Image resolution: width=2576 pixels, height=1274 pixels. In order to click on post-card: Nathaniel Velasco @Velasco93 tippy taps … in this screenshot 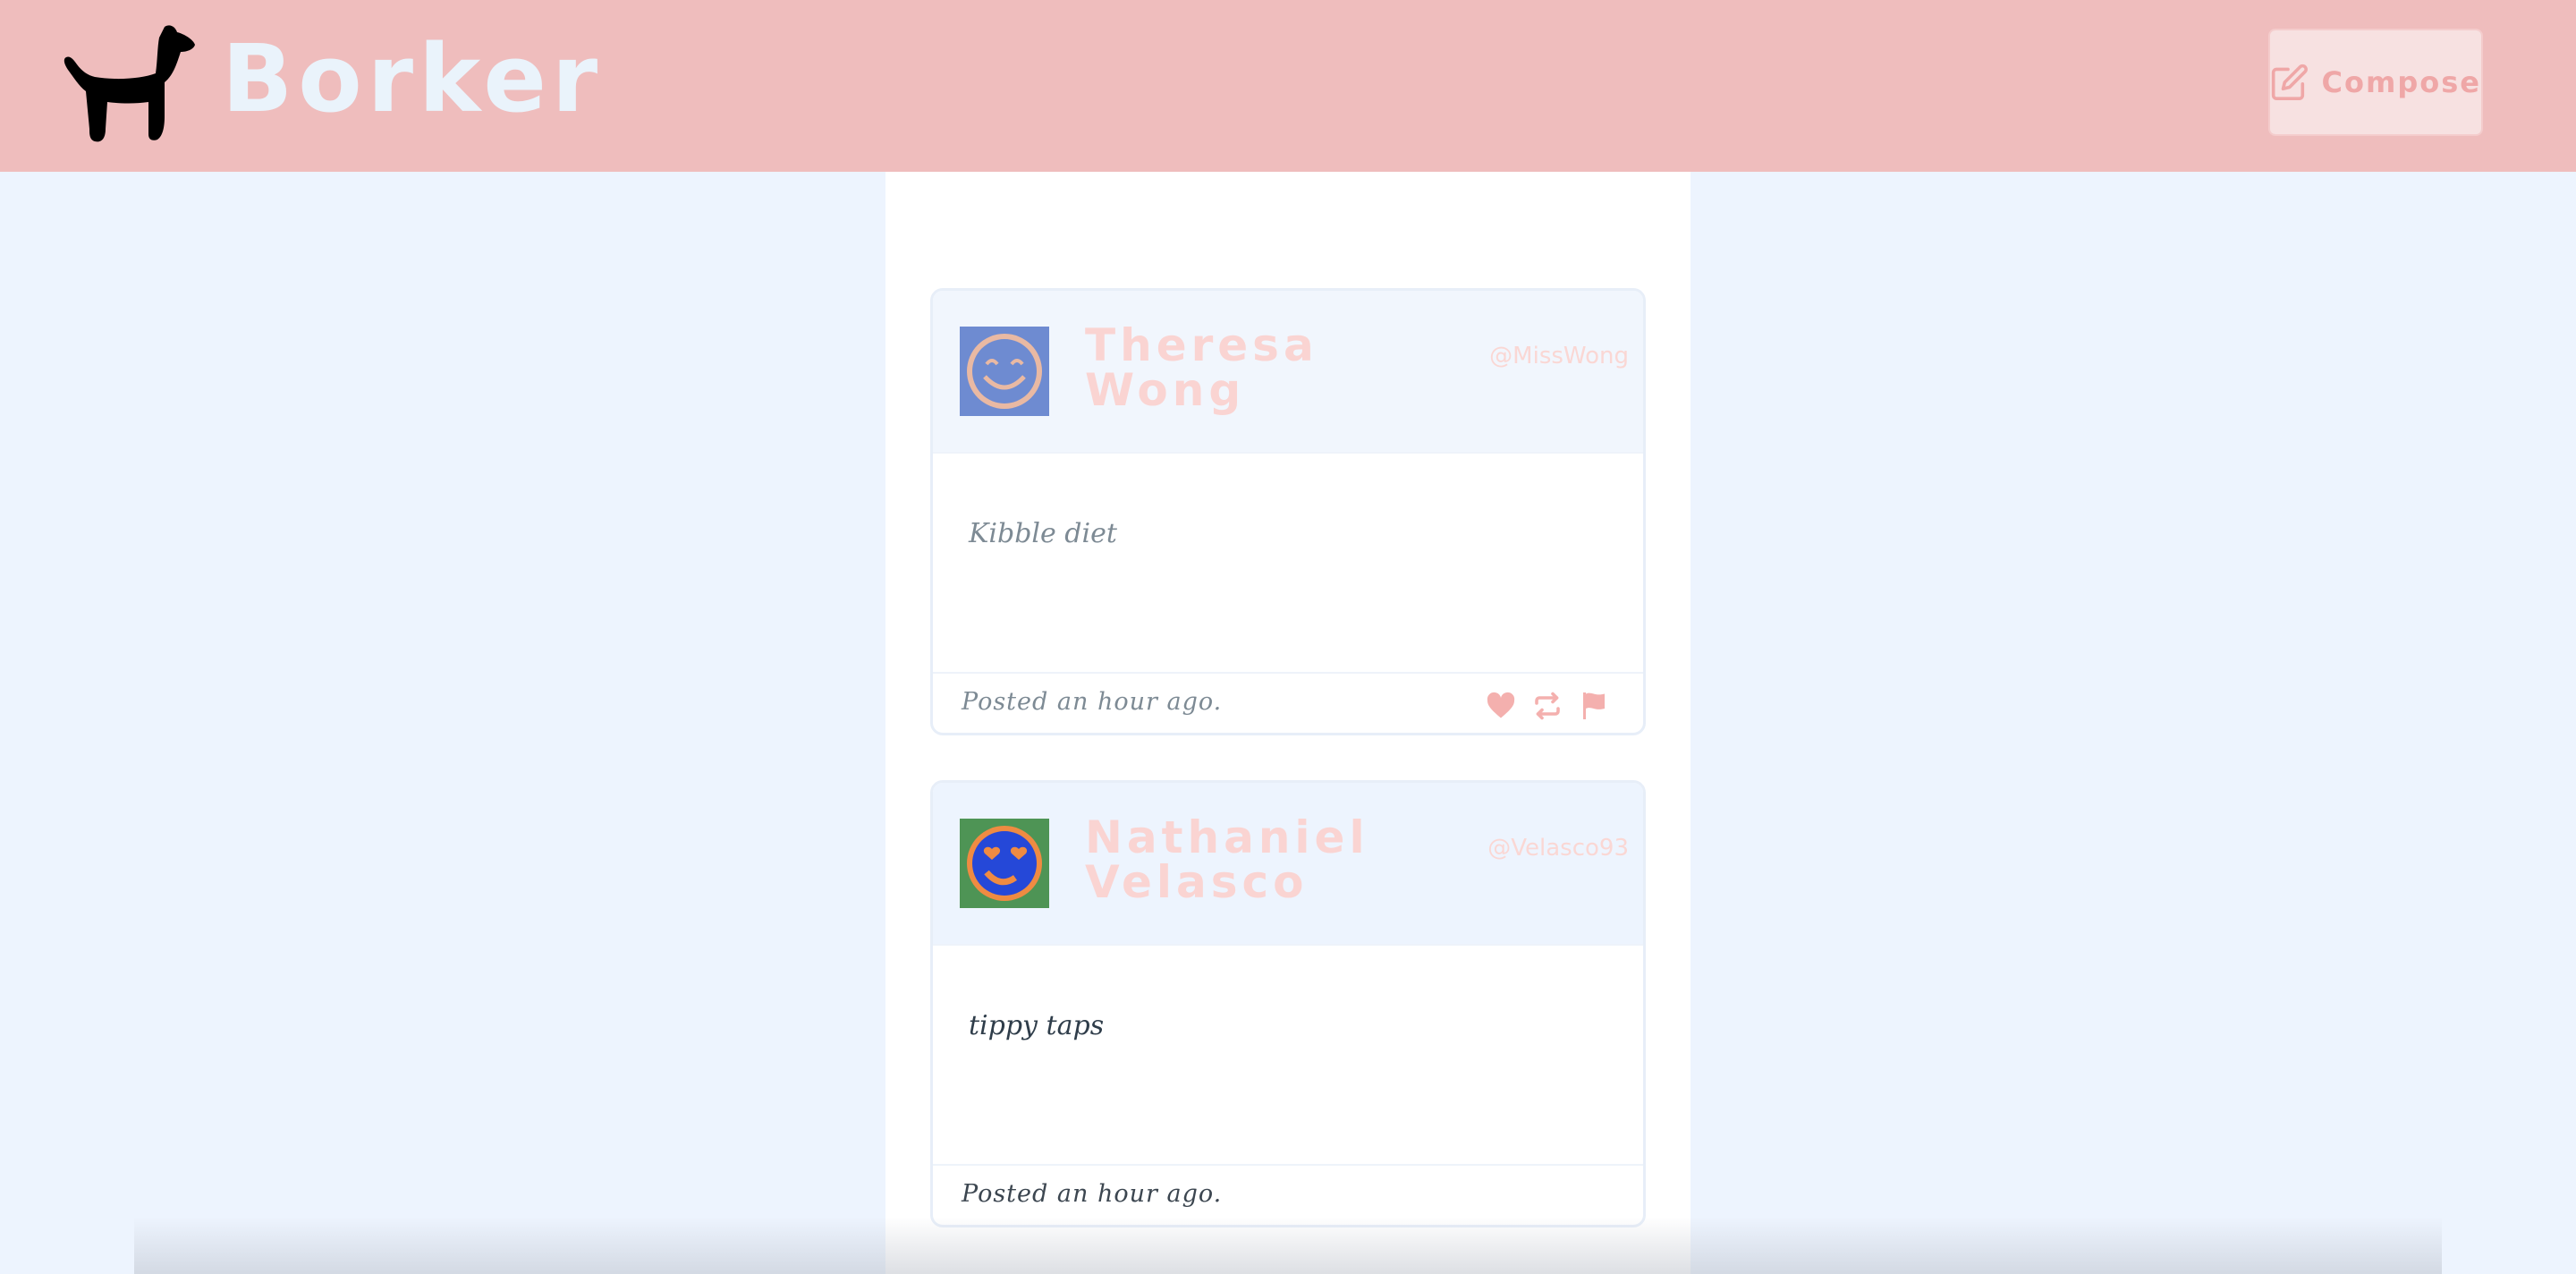, I will do `click(1288, 1003)`.